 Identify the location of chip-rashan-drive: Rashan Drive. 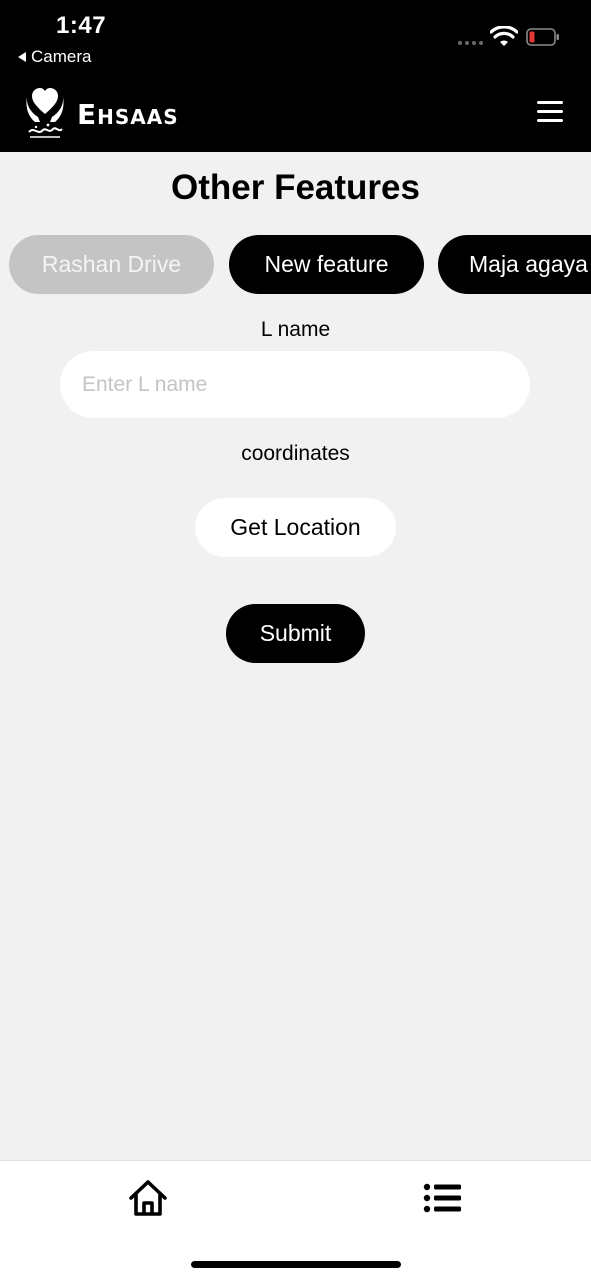
(111, 264).